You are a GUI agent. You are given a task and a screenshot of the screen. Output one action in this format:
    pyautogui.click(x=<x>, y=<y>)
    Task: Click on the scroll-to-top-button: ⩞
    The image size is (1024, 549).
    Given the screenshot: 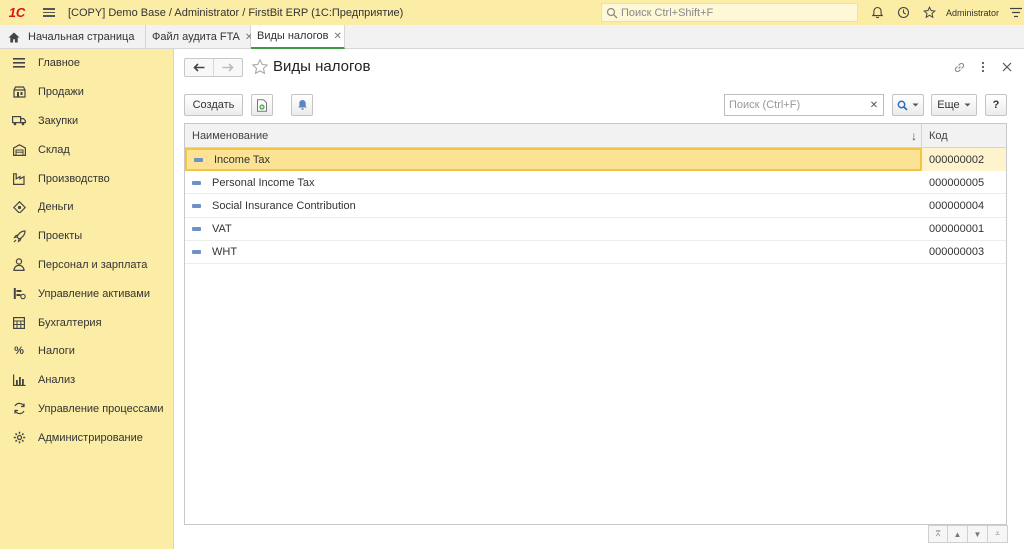 What is the action you would take?
    pyautogui.click(x=938, y=534)
    